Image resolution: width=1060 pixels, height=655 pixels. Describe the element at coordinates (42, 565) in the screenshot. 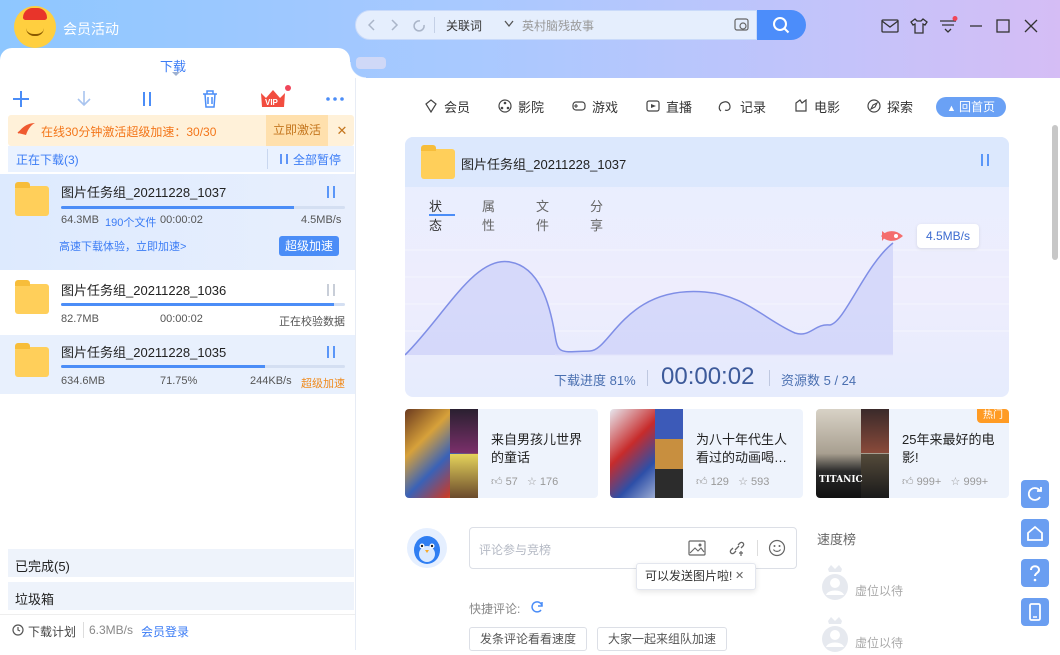

I see `completed-label: 已完成(5)` at that location.